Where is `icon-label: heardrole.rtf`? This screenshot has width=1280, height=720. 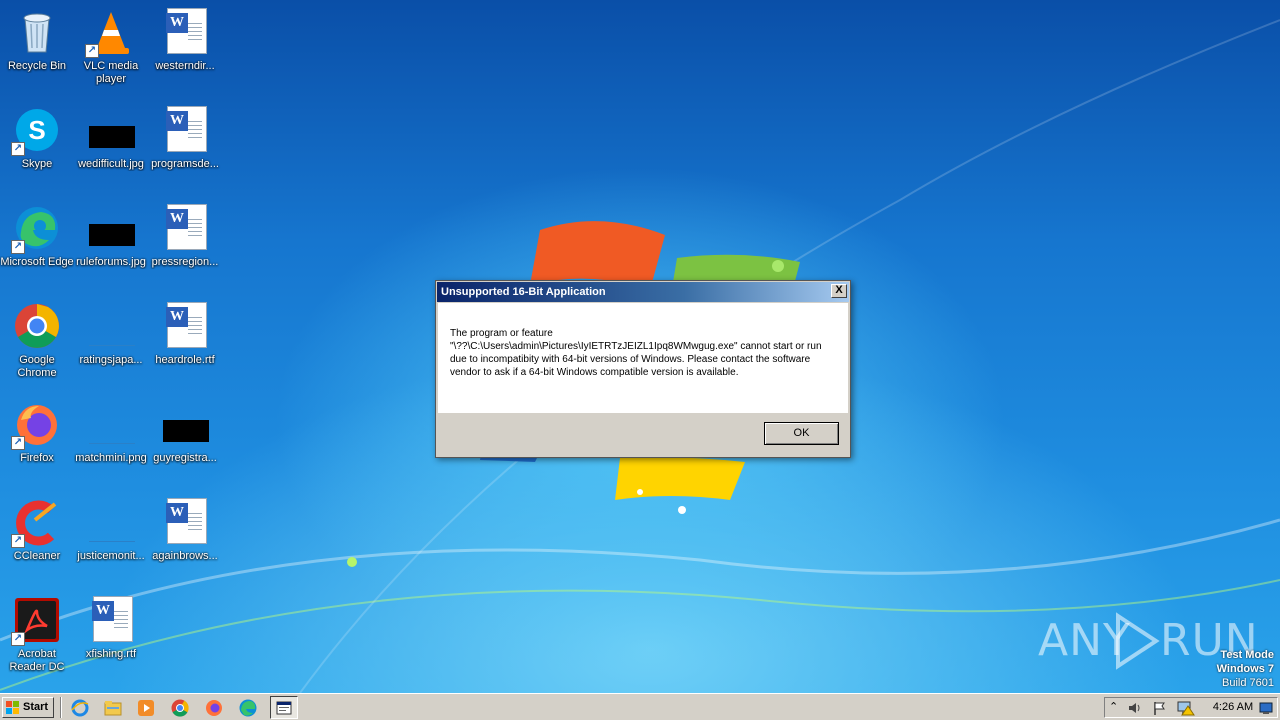 icon-label: heardrole.rtf is located at coordinates (185, 360).